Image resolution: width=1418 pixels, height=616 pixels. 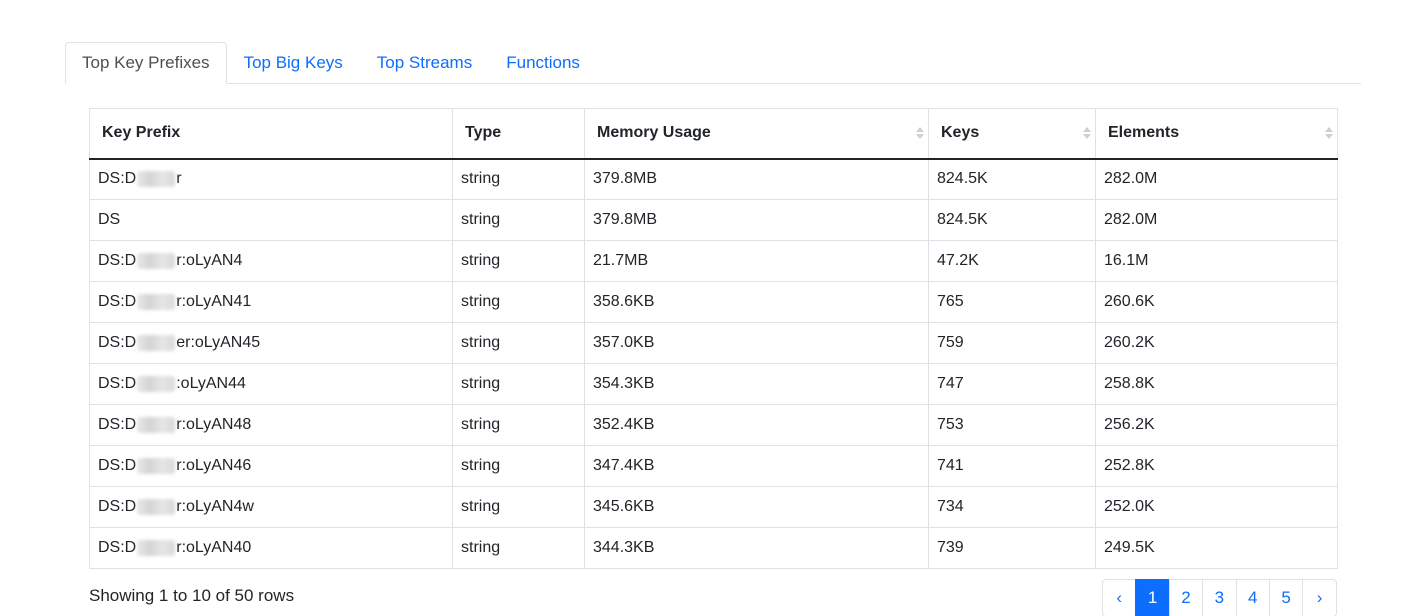 I want to click on cell-memory-usage: 358.6KB, so click(x=756, y=302).